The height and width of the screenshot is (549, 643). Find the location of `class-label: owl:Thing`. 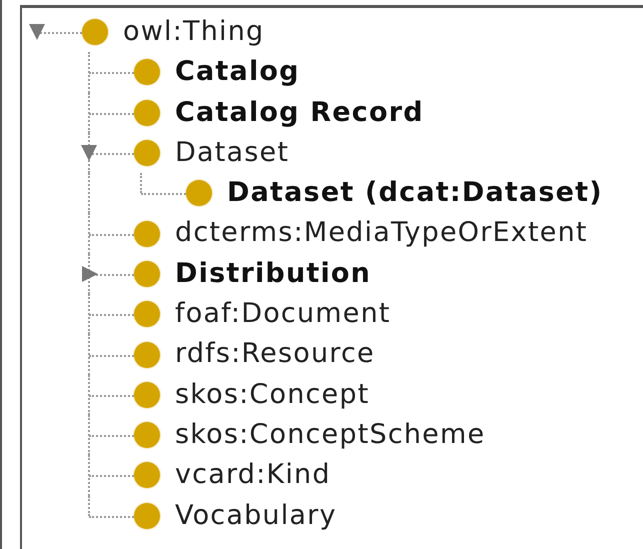

class-label: owl:Thing is located at coordinates (193, 32).